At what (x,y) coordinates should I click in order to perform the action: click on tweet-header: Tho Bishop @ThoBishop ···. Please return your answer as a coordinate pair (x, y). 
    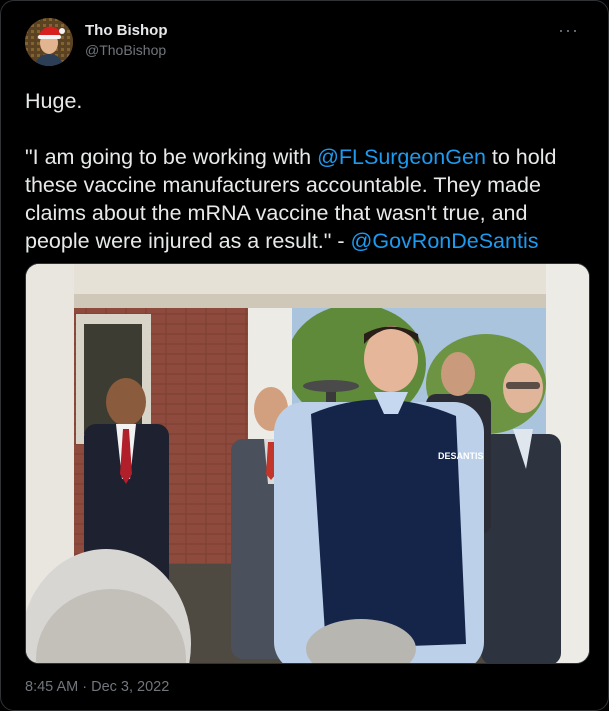
    Looking at the image, I should click on (305, 44).